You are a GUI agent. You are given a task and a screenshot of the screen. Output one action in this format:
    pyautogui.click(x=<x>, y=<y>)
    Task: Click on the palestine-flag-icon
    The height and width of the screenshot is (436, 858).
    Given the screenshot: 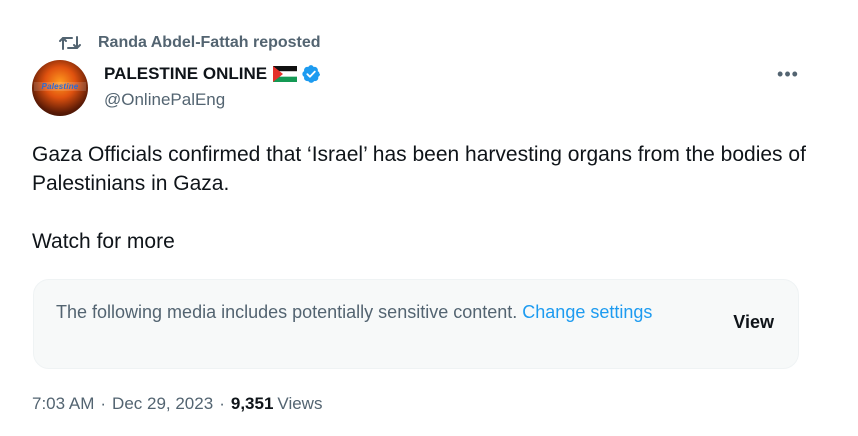 What is the action you would take?
    pyautogui.click(x=285, y=74)
    